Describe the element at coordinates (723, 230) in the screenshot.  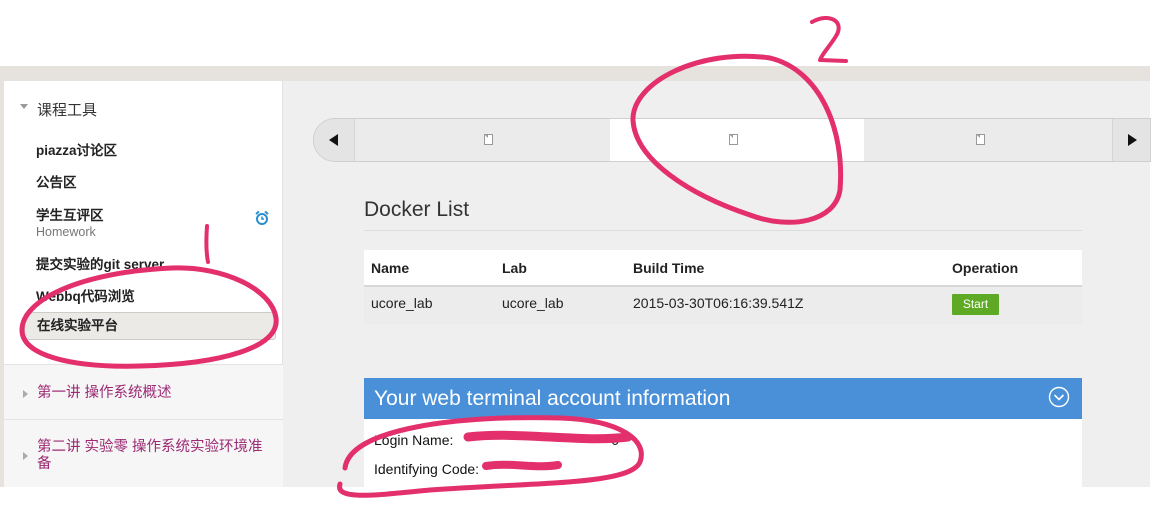
I see `divider` at that location.